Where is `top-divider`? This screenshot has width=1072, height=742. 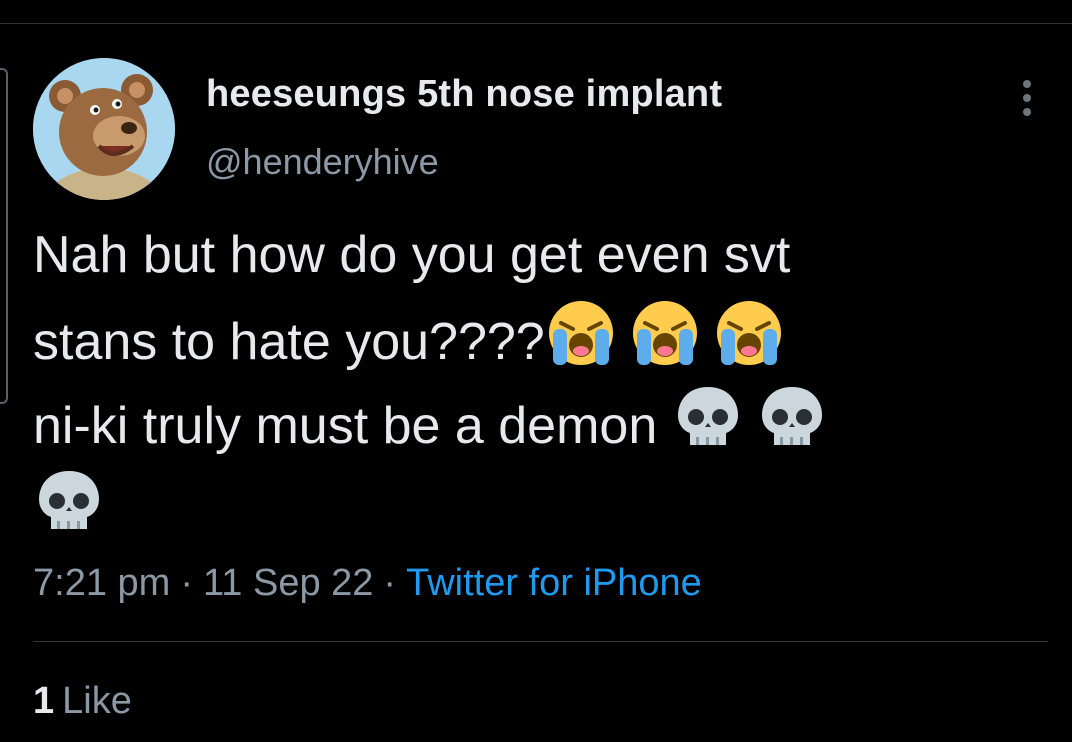 top-divider is located at coordinates (536, 23).